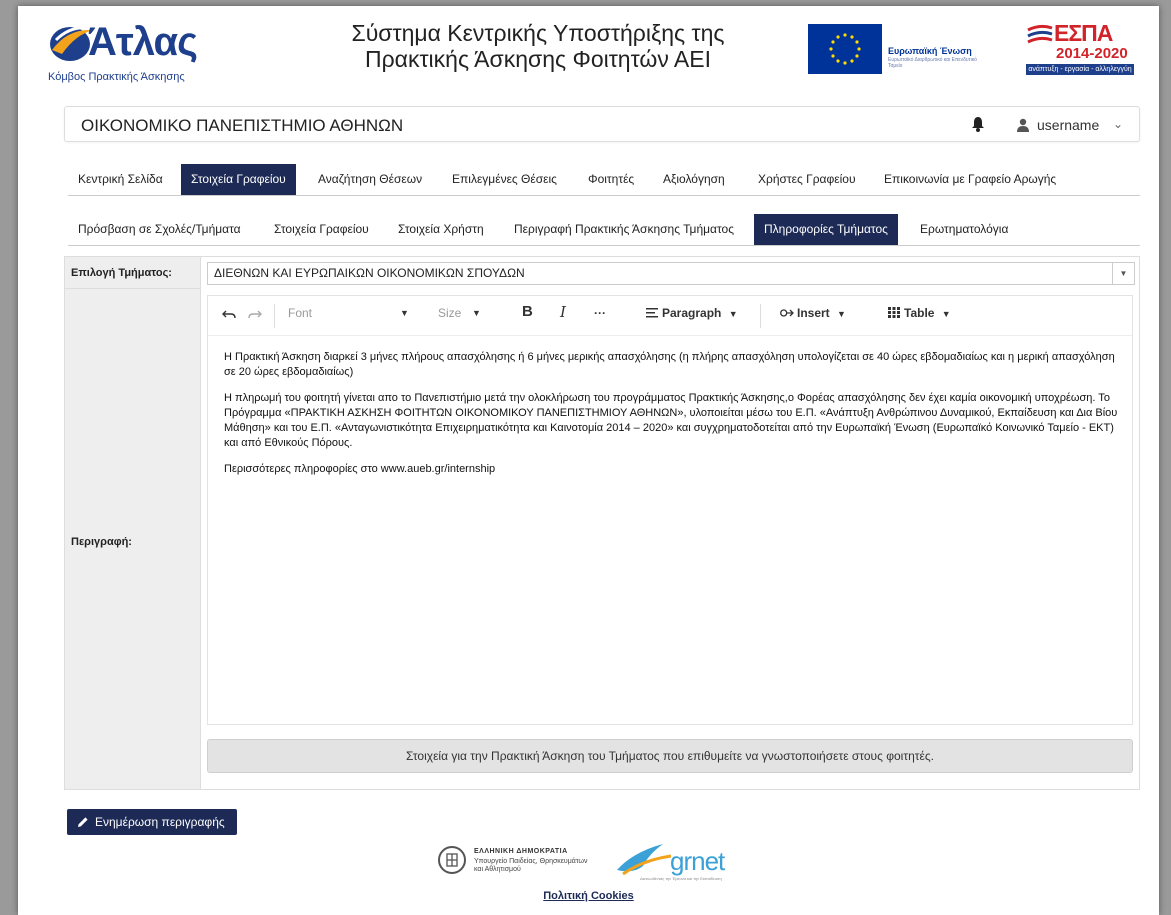 The width and height of the screenshot is (1171, 915). What do you see at coordinates (841, 314) in the screenshot?
I see `insert-caret-icon: ▼` at bounding box center [841, 314].